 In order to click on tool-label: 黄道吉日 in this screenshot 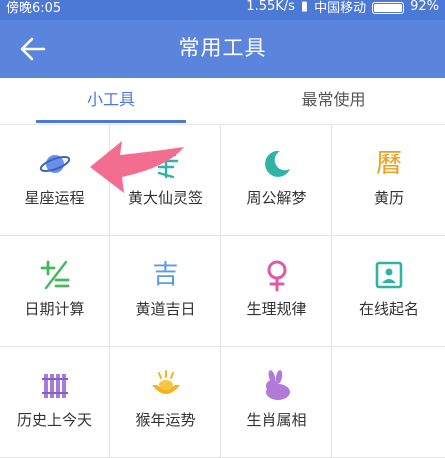, I will do `click(165, 309)`.